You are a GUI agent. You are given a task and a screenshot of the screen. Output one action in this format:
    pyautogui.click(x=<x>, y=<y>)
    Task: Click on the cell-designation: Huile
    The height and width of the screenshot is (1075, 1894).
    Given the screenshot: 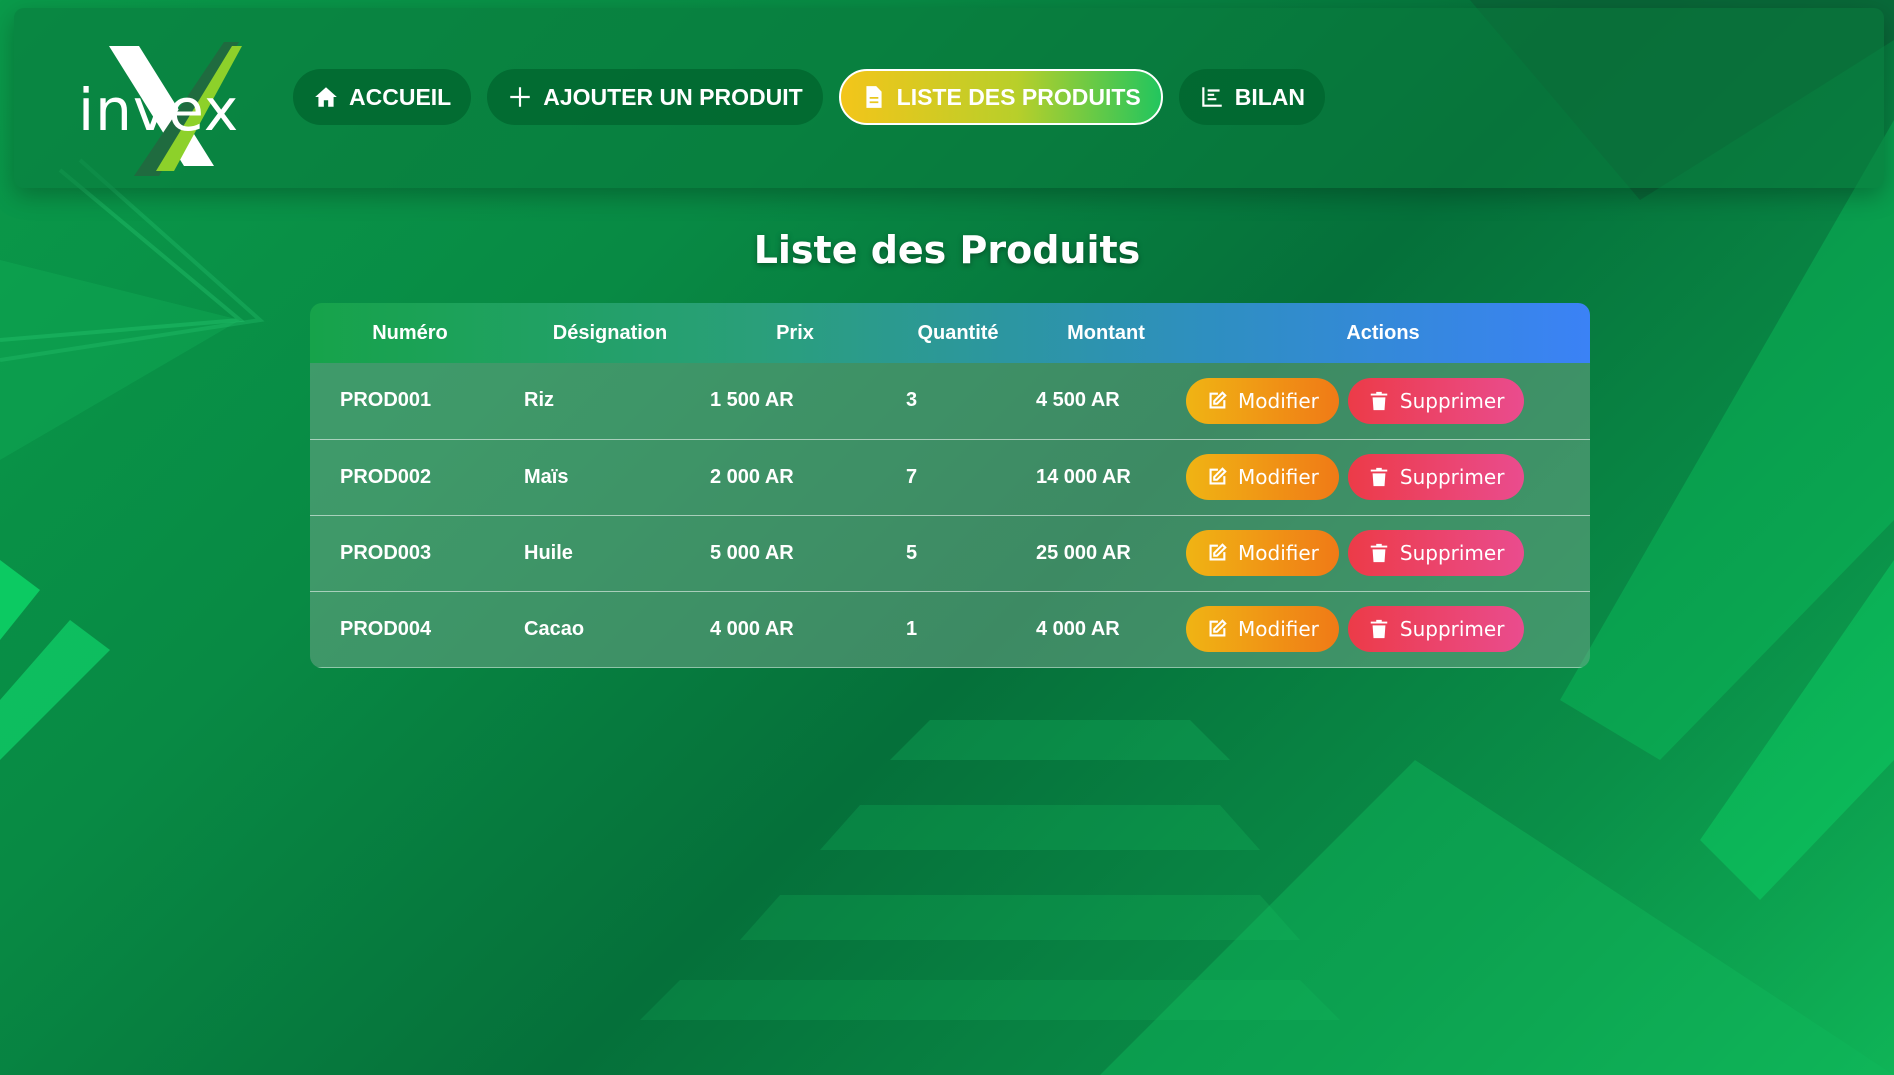 What is the action you would take?
    pyautogui.click(x=548, y=552)
    